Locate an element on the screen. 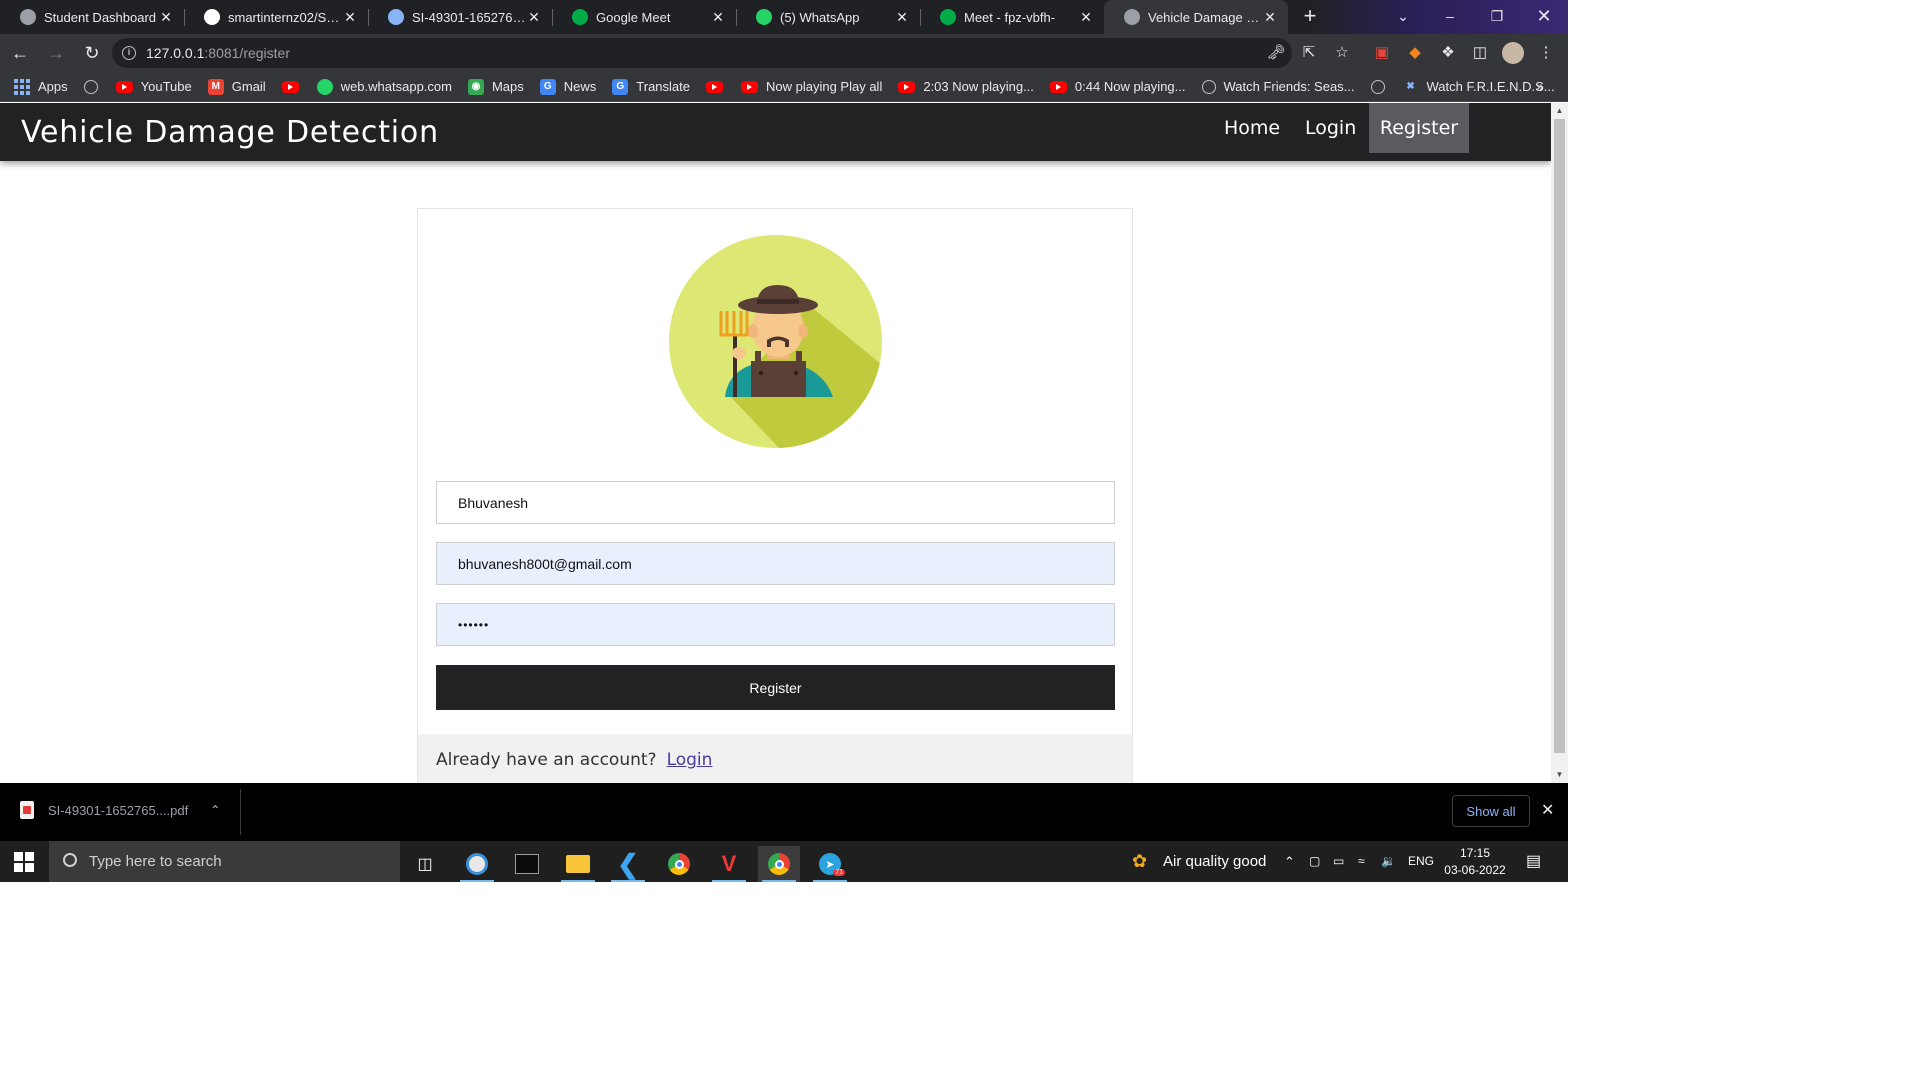  bookmark-item: Apps is located at coordinates (41, 86).